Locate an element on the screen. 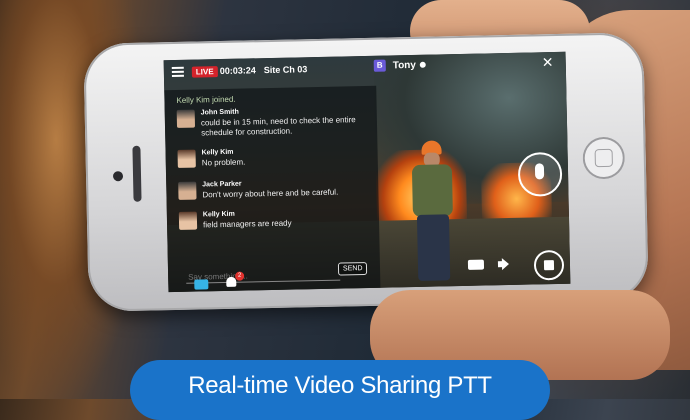  users-icon: 2 is located at coordinates (235, 280).